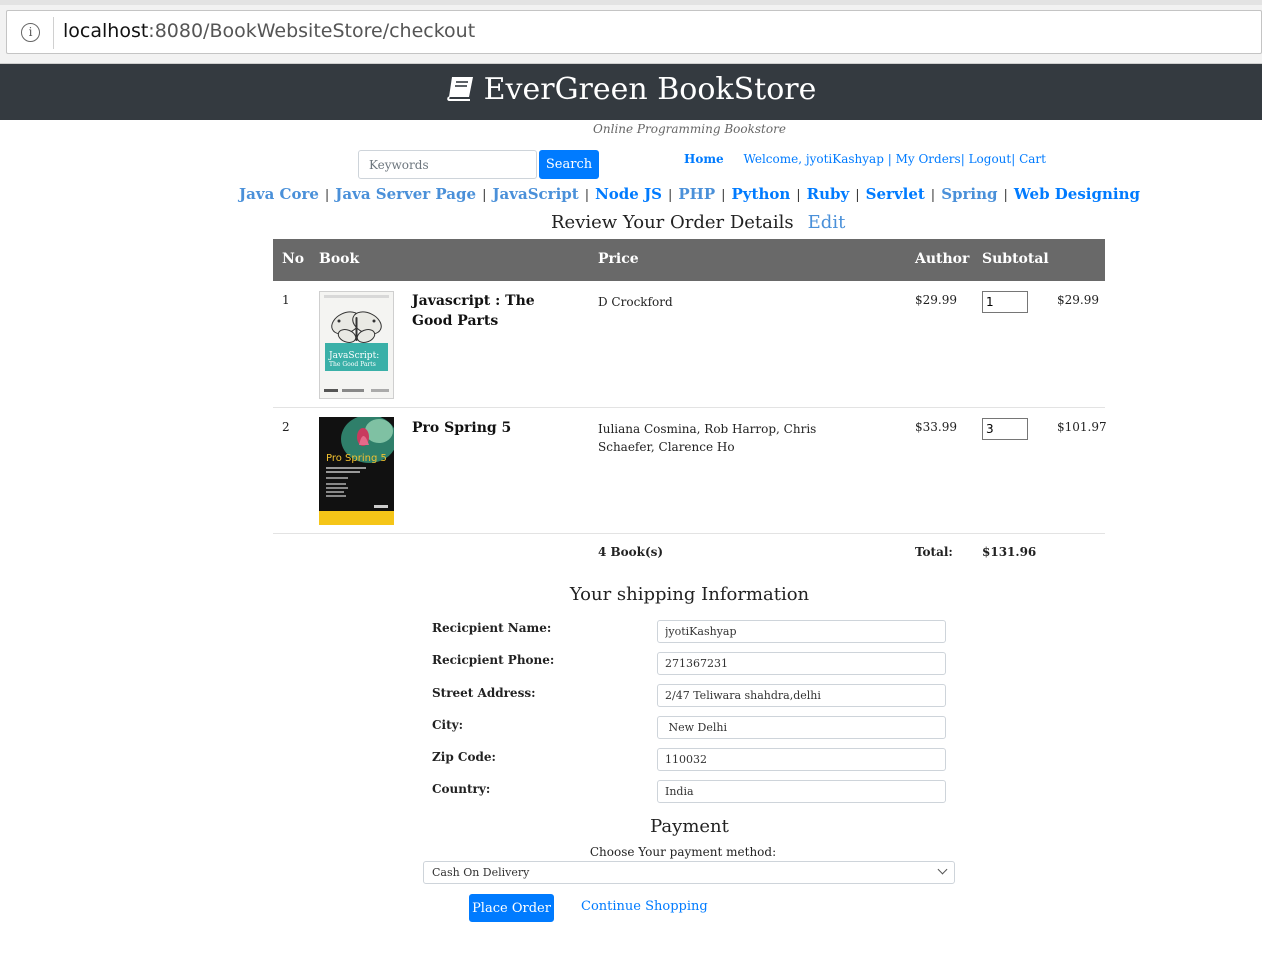 This screenshot has width=1262, height=956. What do you see at coordinates (481, 872) in the screenshot?
I see `payment-method-value: Cash On Delivery` at bounding box center [481, 872].